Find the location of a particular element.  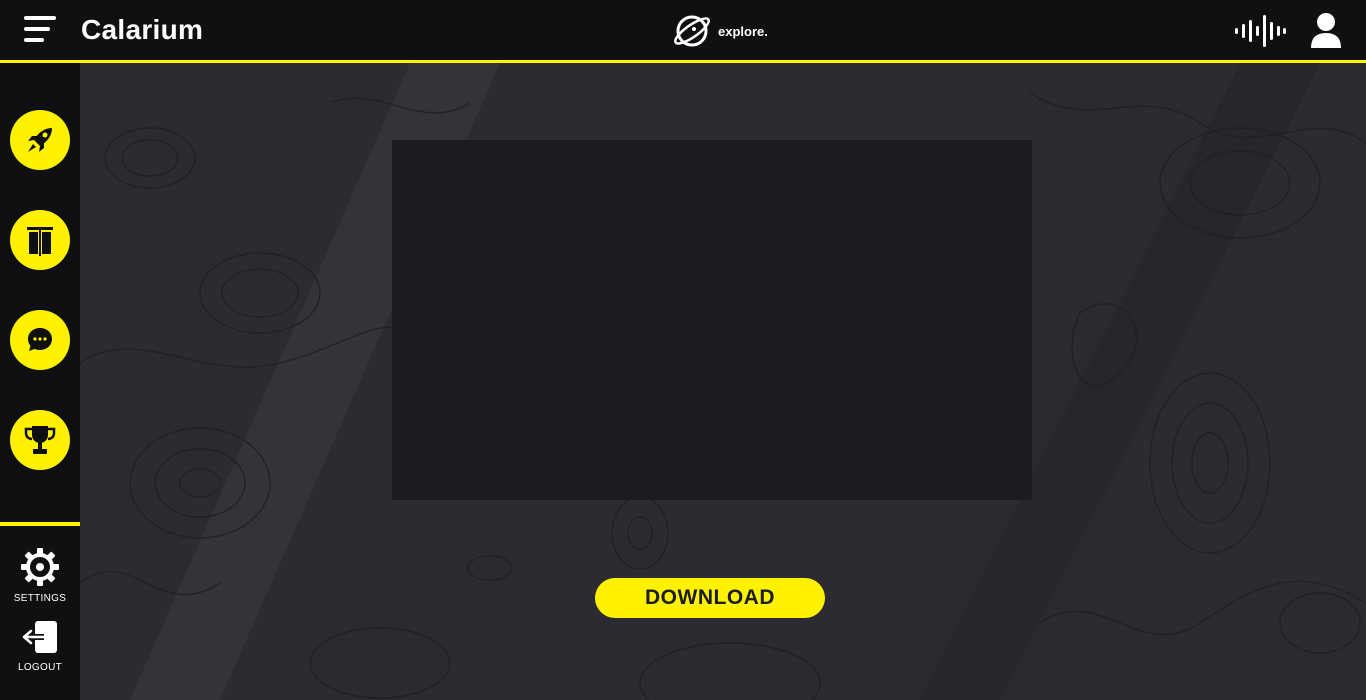

sidebar-item-chat is located at coordinates (40, 340).